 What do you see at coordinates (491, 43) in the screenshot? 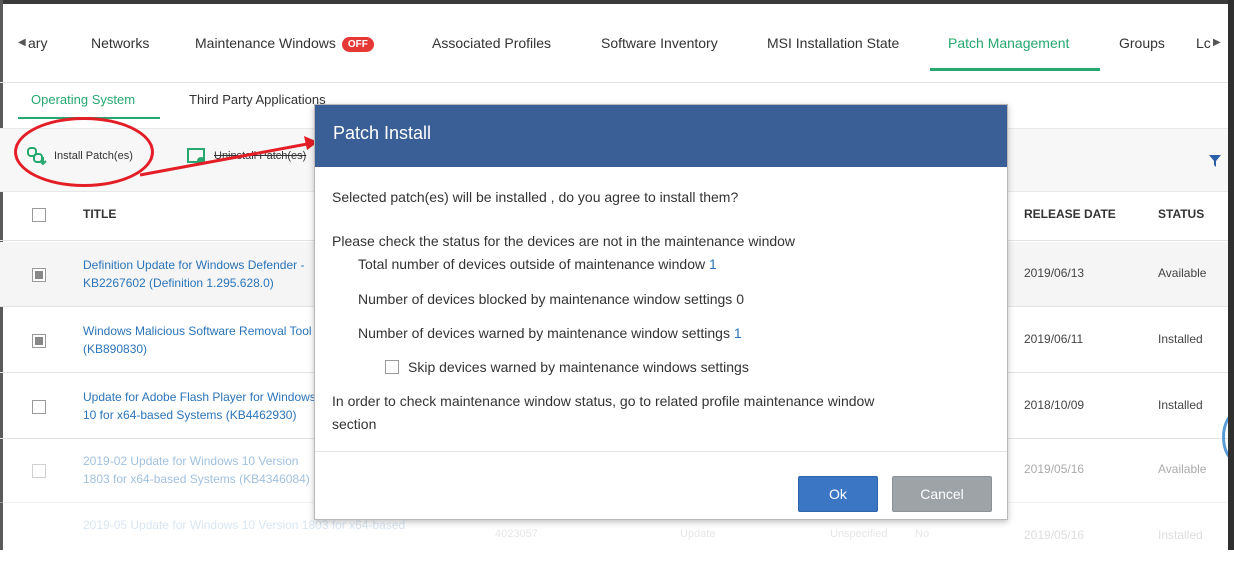
I see `tab-associated-profiles: Associated Profiles` at bounding box center [491, 43].